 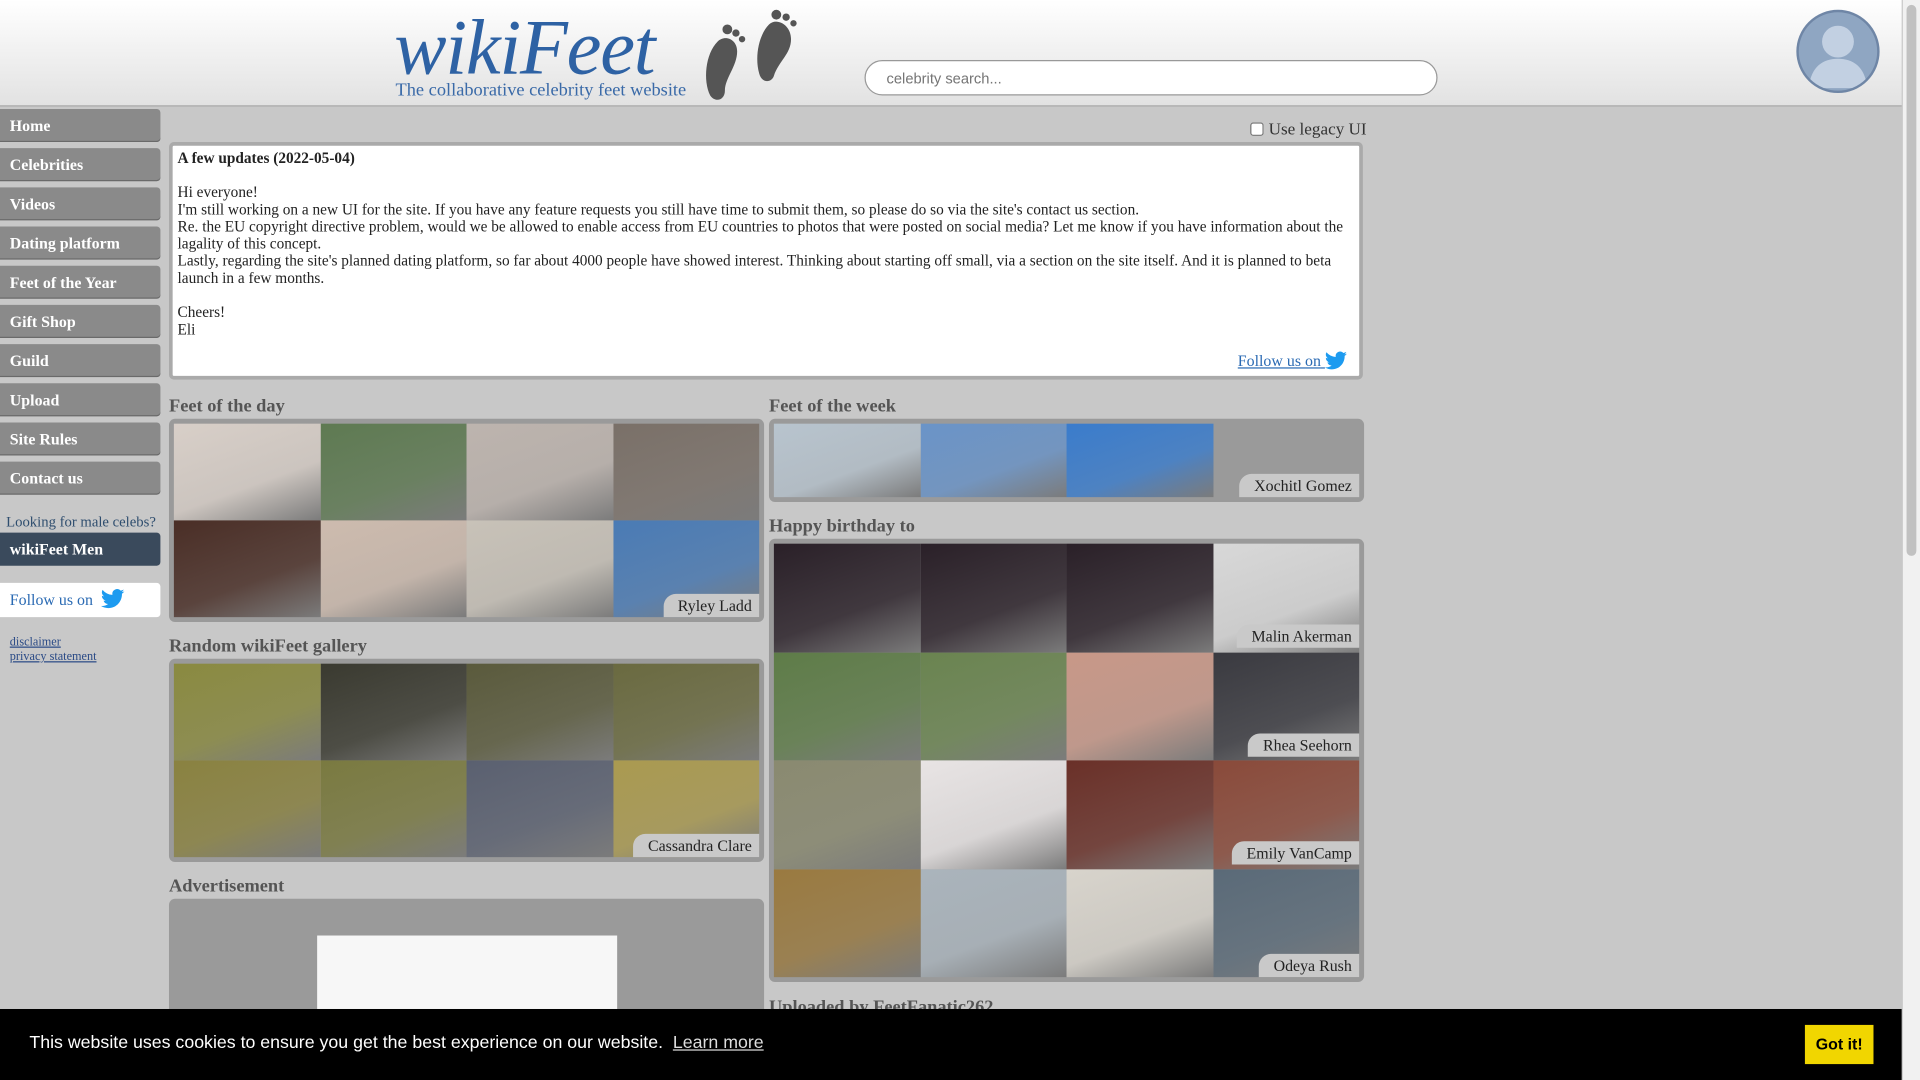 I want to click on legacy-ui-label: Use legacy UI, so click(x=1317, y=130).